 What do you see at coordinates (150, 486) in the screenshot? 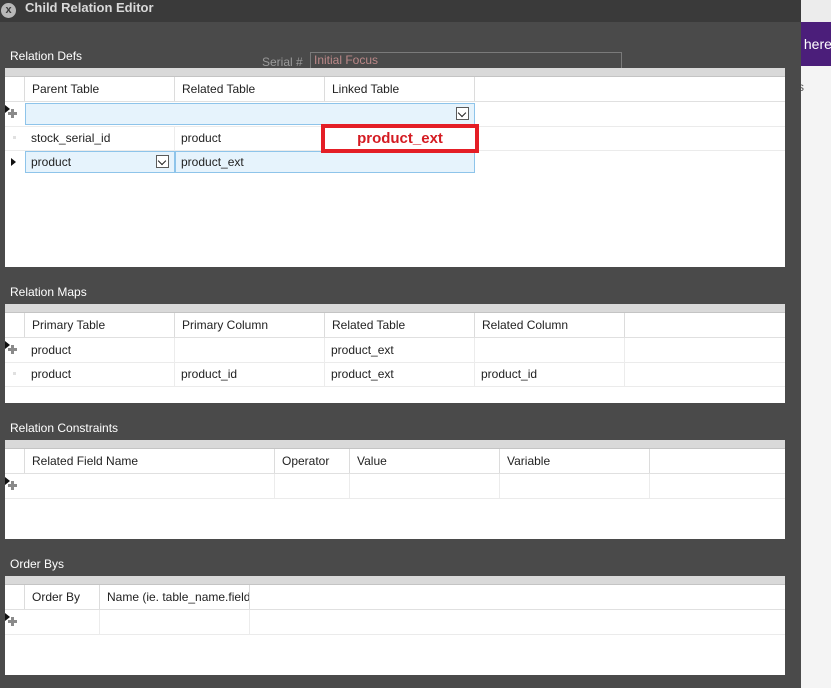
I see `cell-related-field-name` at bounding box center [150, 486].